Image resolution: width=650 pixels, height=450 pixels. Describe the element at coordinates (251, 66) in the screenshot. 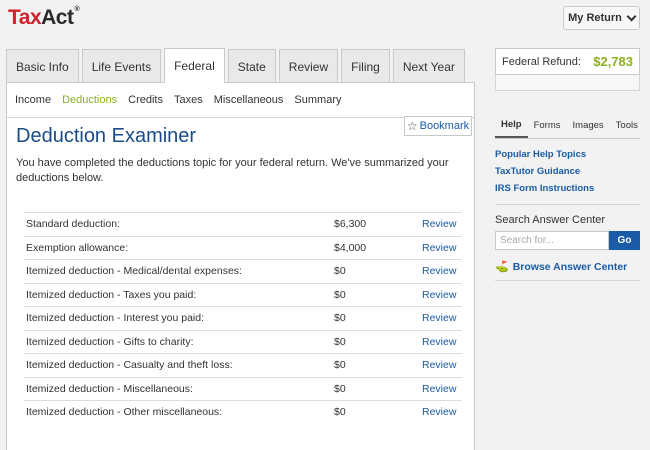

I see `tab-state: State` at that location.